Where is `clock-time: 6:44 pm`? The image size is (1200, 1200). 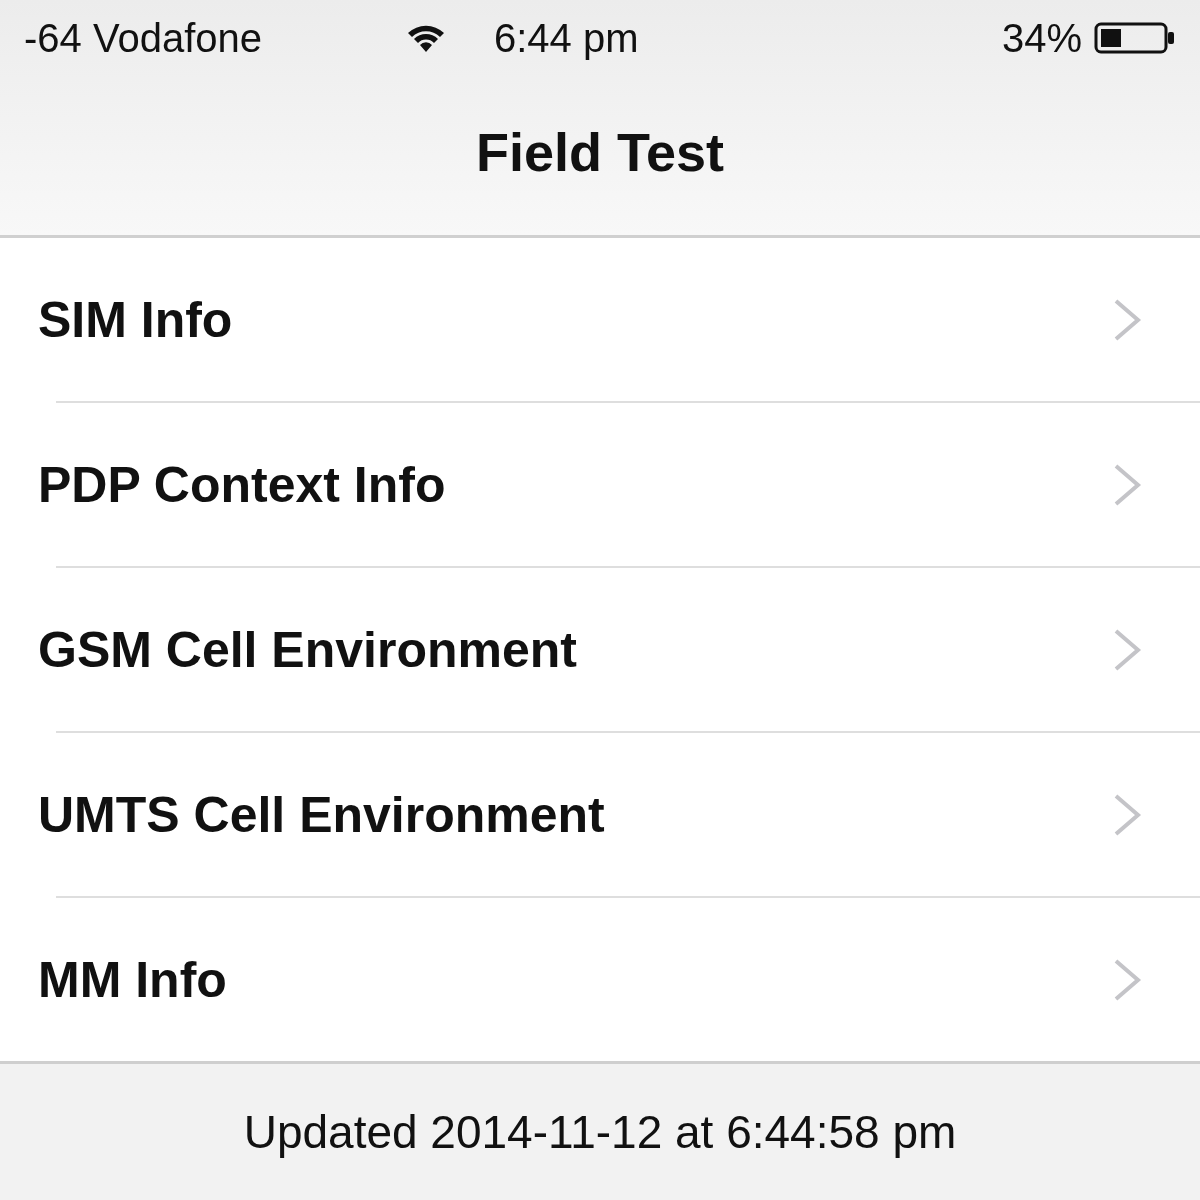 clock-time: 6:44 pm is located at coordinates (566, 38).